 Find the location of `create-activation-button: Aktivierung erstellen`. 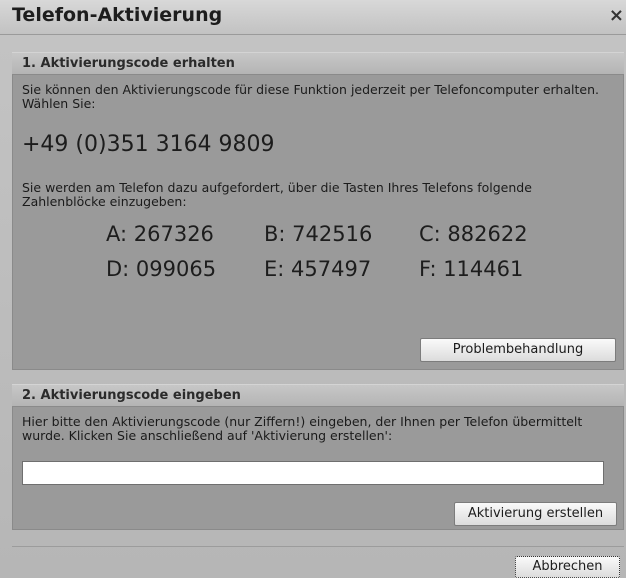

create-activation-button: Aktivierung erstellen is located at coordinates (535, 514).